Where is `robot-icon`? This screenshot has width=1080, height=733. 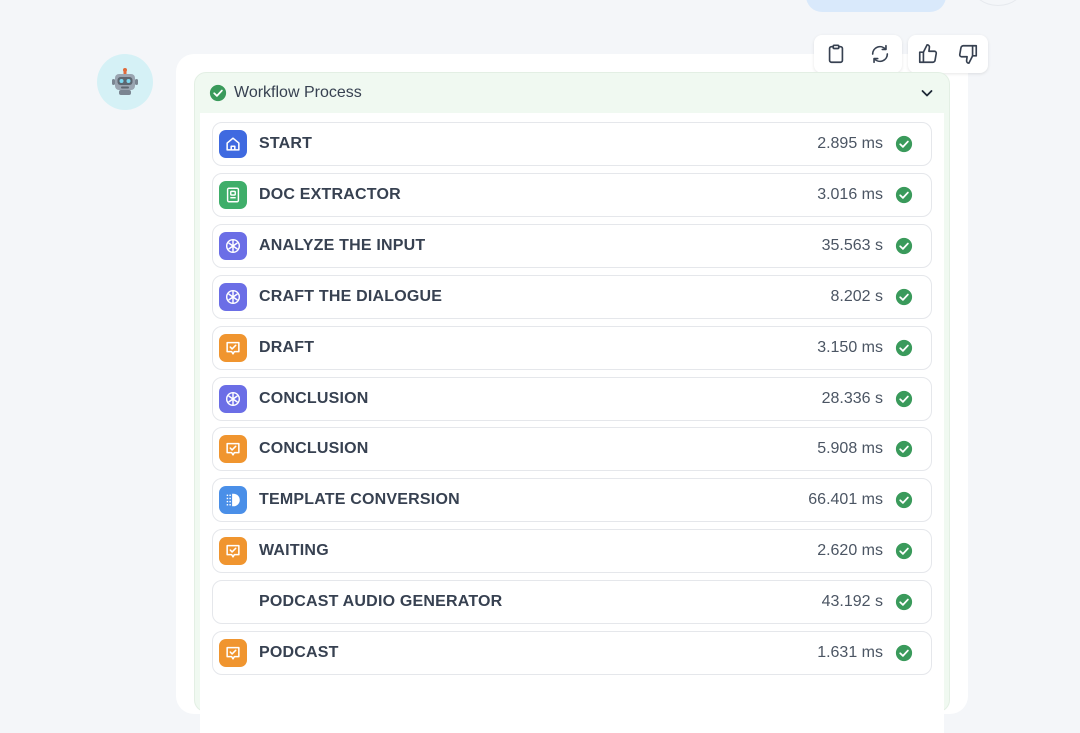
robot-icon is located at coordinates (125, 81).